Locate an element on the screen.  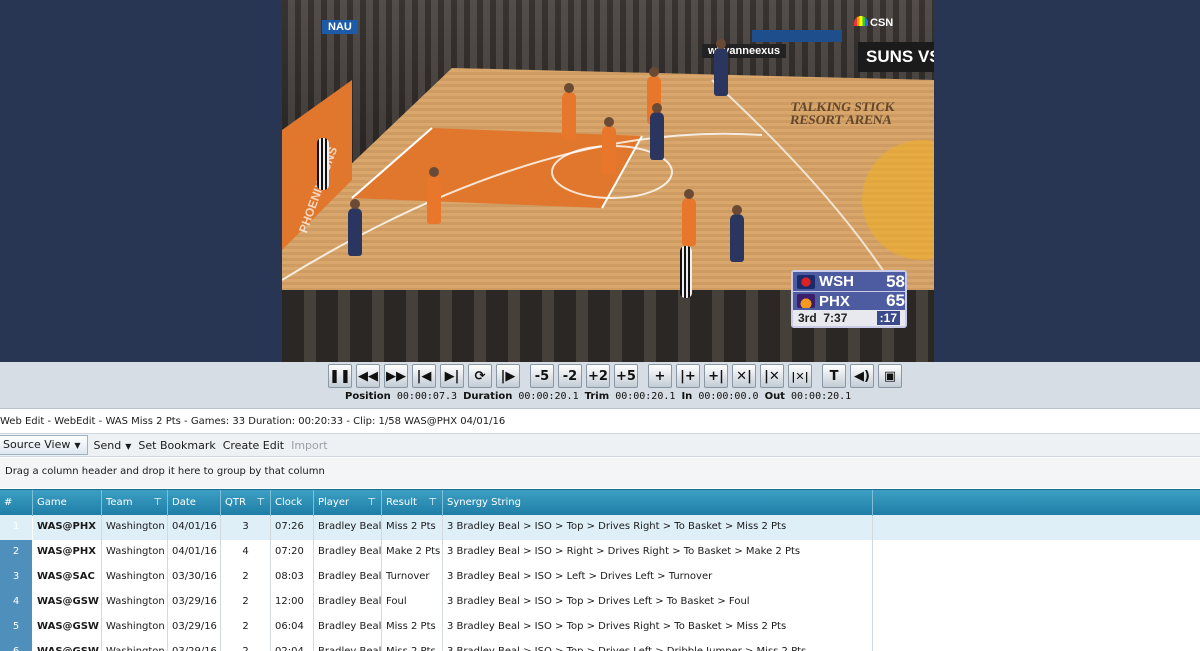
column-header-synergy: Synergy String is located at coordinates (658, 503).